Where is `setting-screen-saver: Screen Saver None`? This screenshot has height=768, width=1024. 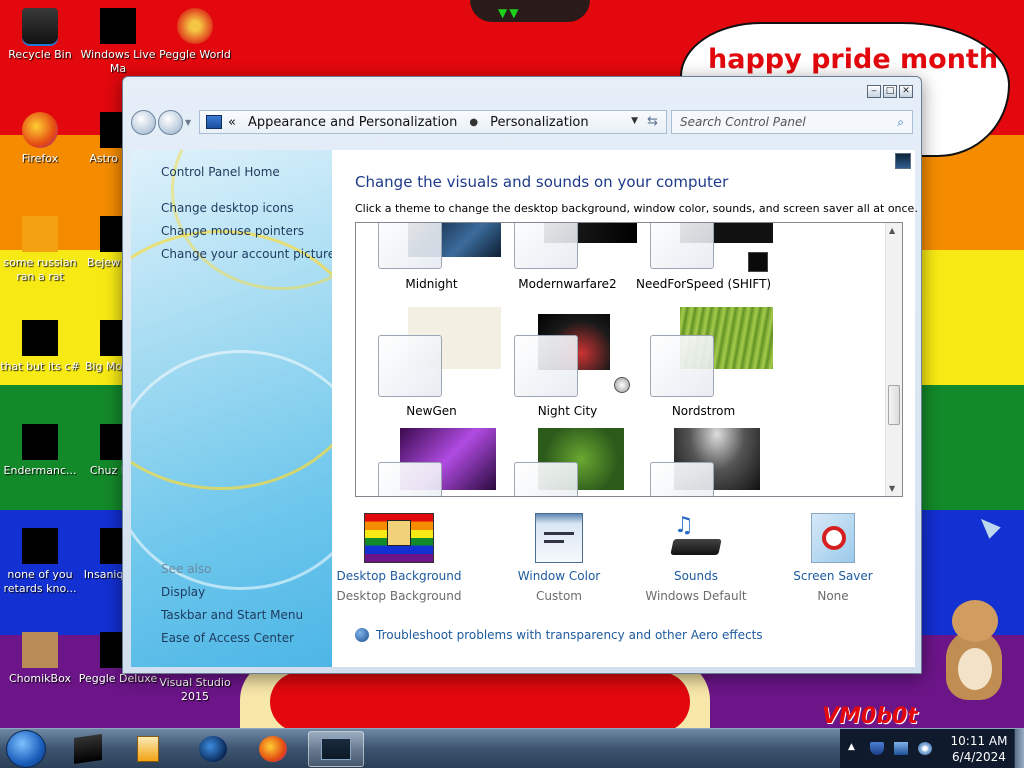 setting-screen-saver: Screen Saver None is located at coordinates (833, 558).